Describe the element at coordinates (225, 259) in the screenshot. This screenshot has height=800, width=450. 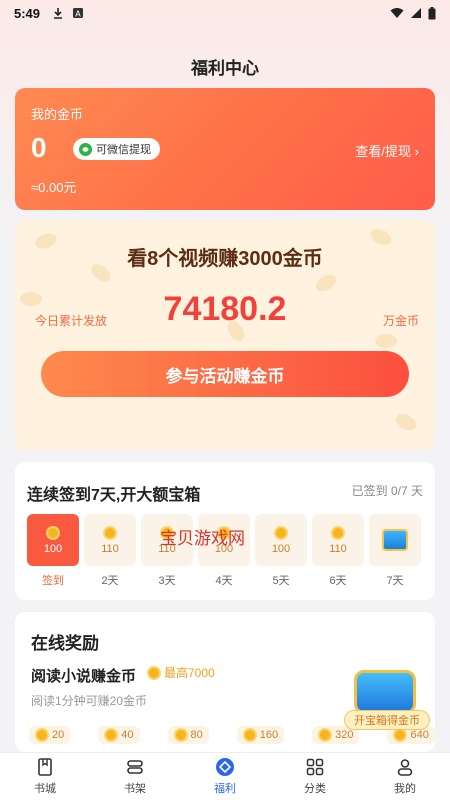
I see `video-title: 看8个视频赚3000金币` at that location.